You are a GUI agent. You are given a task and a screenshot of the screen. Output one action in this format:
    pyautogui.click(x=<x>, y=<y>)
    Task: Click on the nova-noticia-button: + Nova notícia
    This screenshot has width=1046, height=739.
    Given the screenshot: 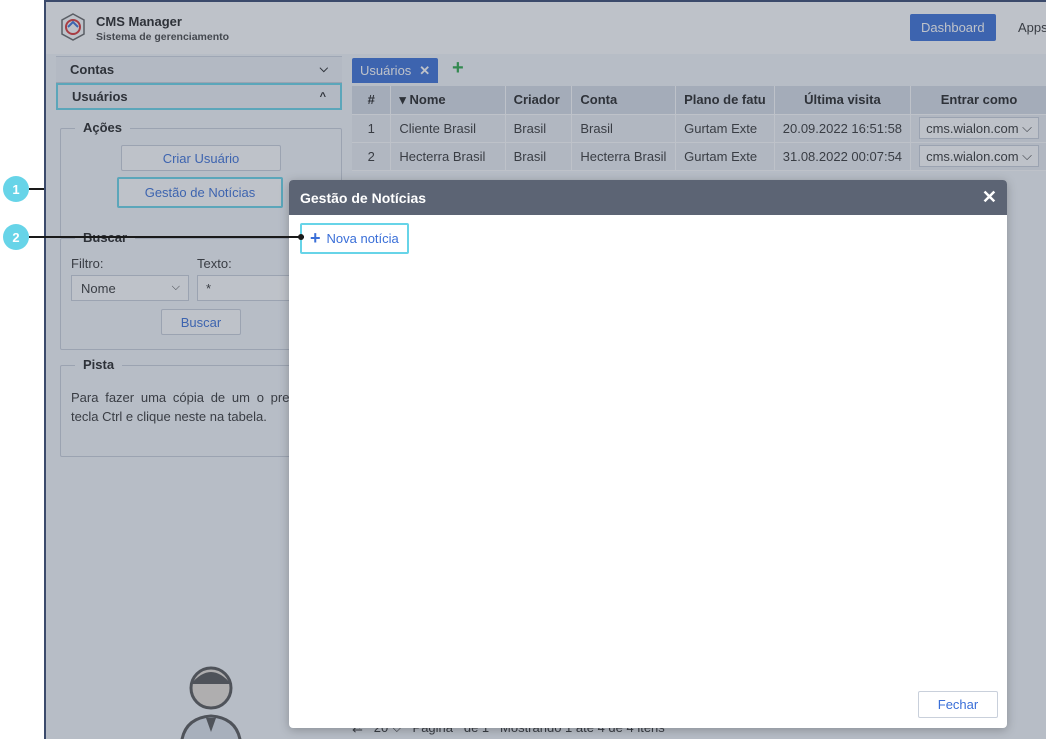 What is the action you would take?
    pyautogui.click(x=354, y=238)
    